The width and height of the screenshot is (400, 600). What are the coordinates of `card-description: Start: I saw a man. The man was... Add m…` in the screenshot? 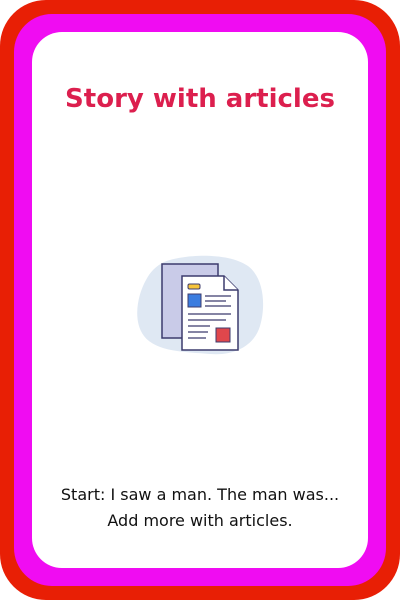 It's located at (200, 507).